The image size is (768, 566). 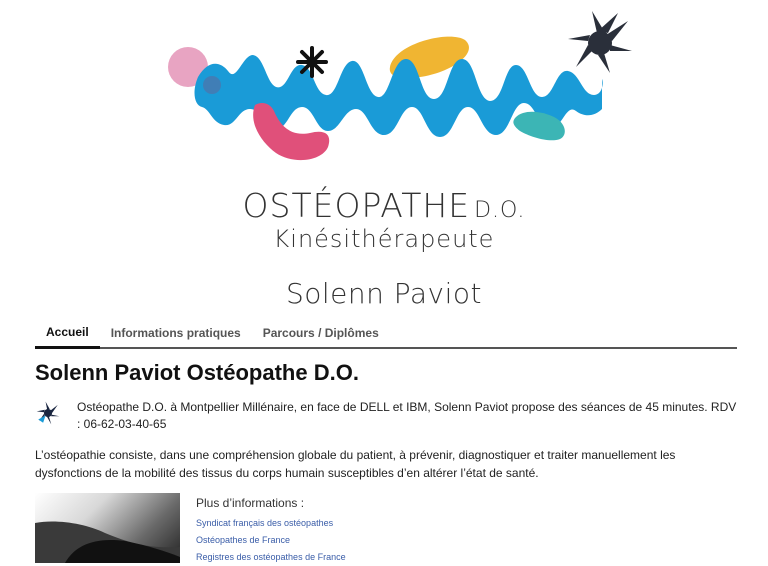 I want to click on black-star-small-icon, so click(x=312, y=62).